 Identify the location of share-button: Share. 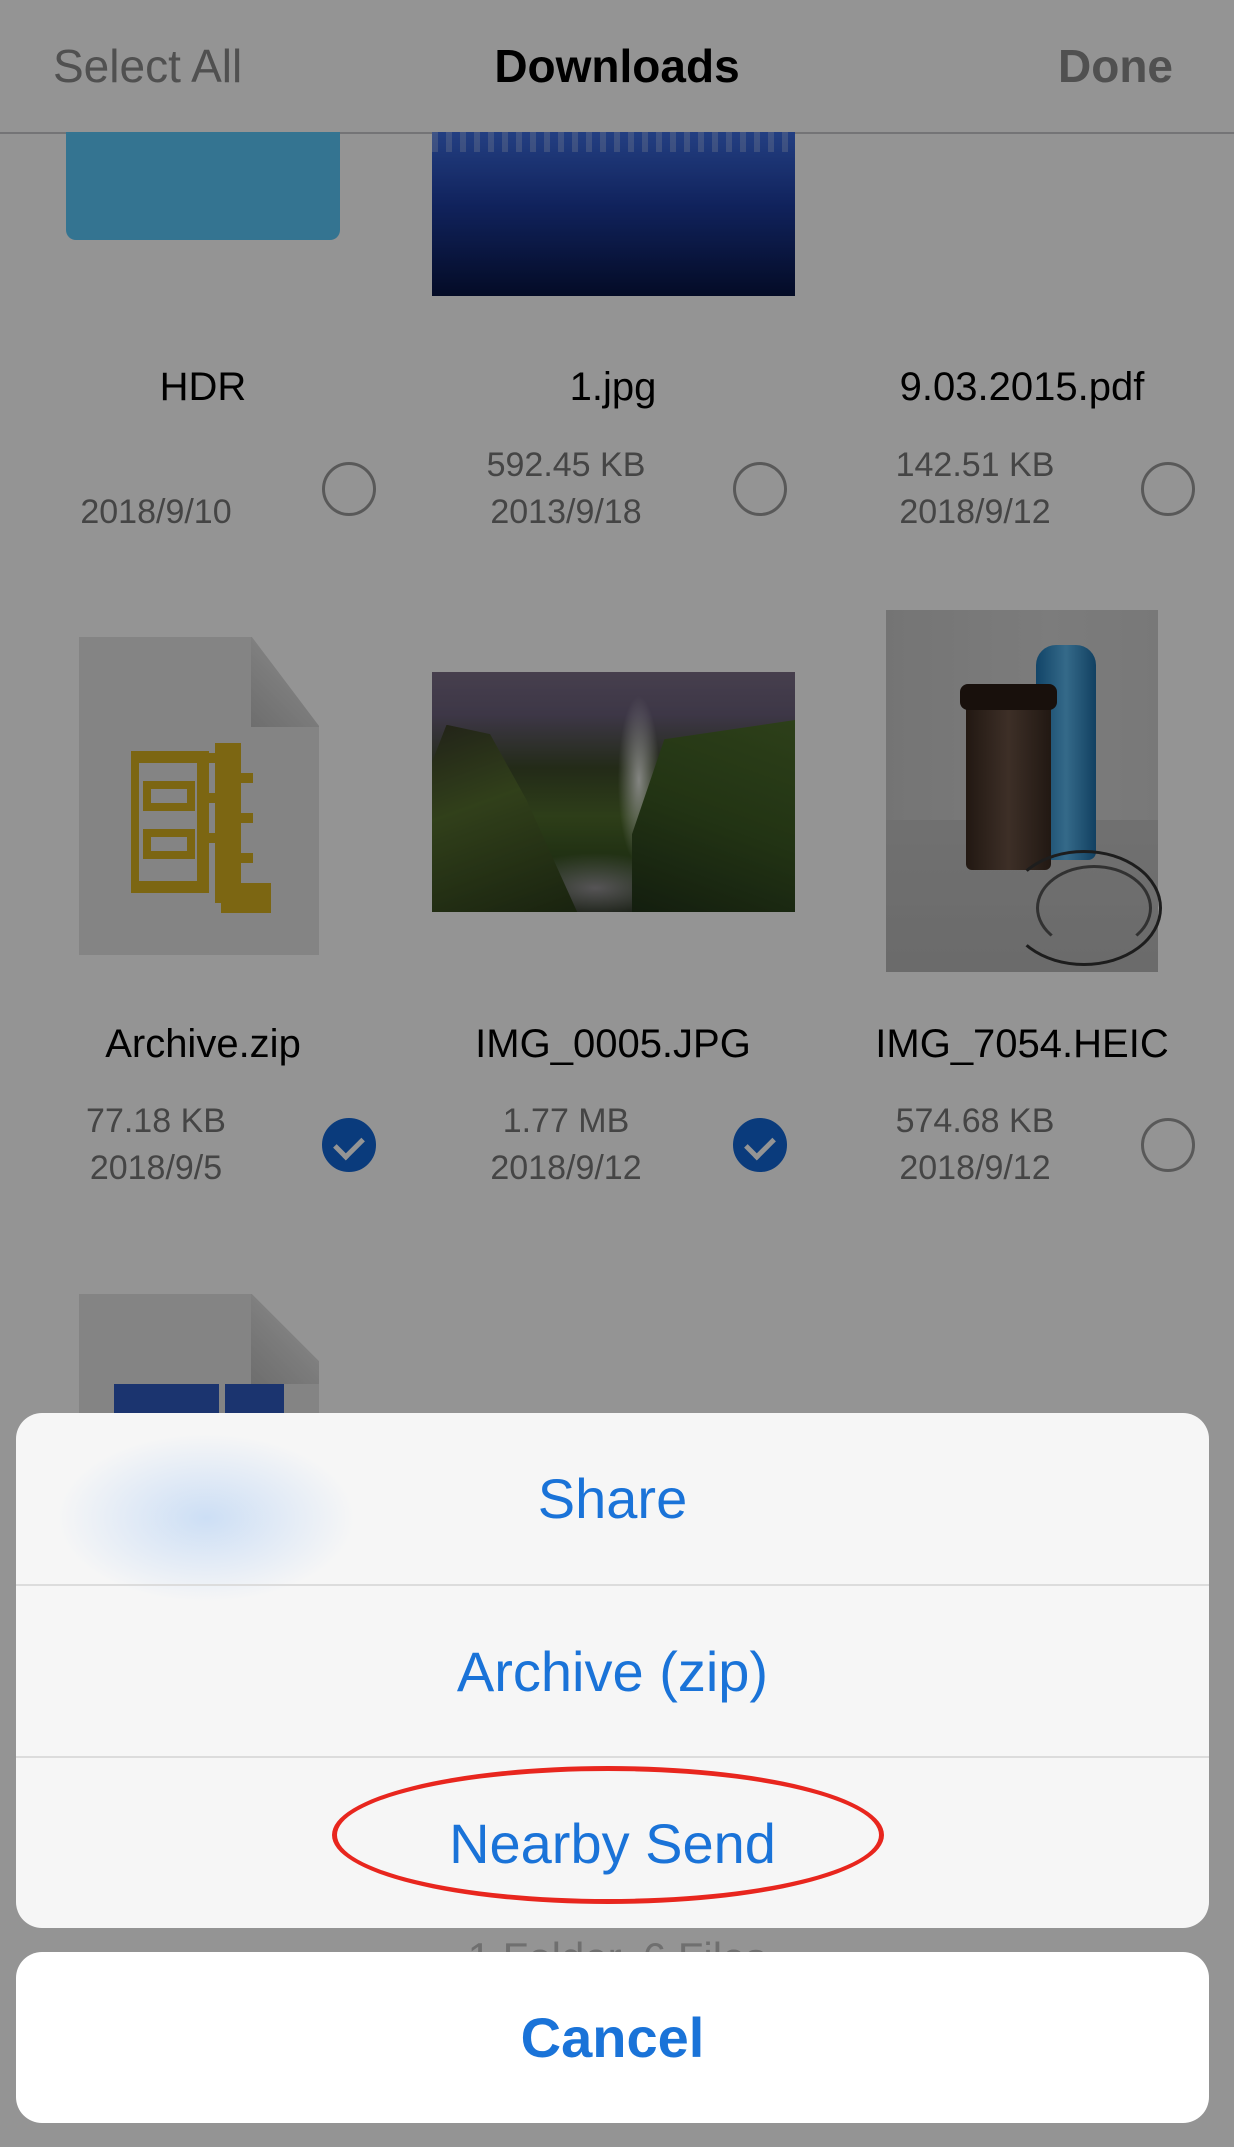
(612, 1498).